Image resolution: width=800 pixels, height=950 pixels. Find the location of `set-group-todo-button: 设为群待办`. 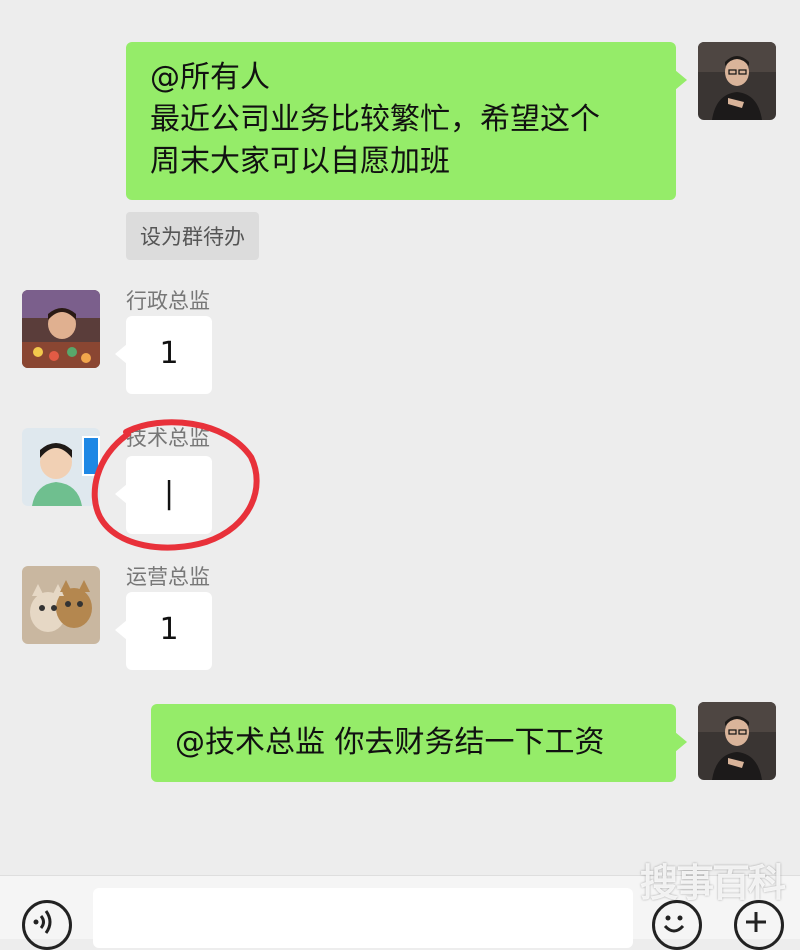

set-group-todo-button: 设为群待办 is located at coordinates (192, 236).